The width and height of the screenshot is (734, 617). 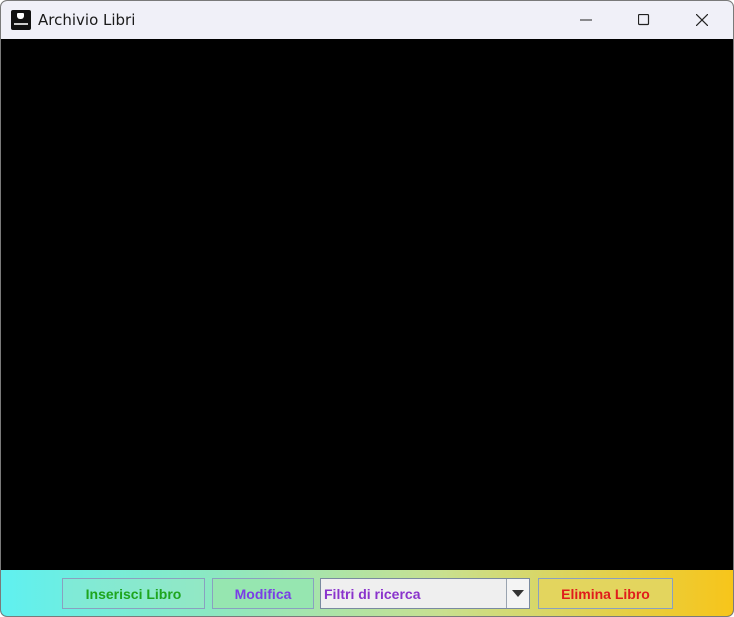 I want to click on maximize-button, so click(x=644, y=20).